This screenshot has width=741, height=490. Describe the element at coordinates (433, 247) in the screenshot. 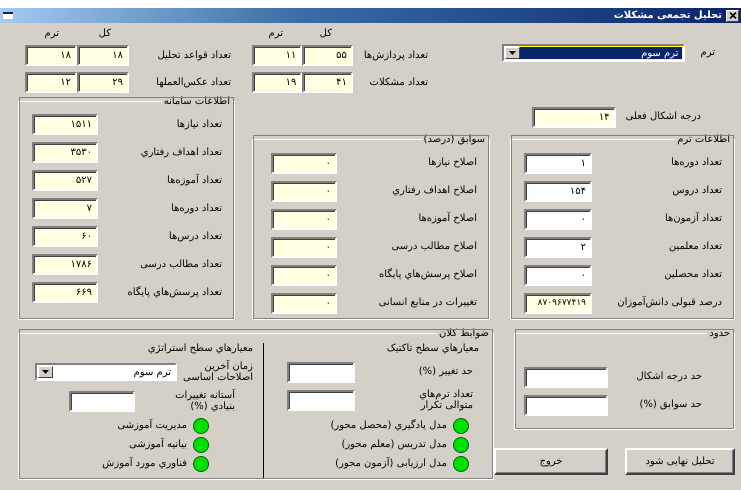

I see `field-label: اصلاح مطالب درسی` at that location.